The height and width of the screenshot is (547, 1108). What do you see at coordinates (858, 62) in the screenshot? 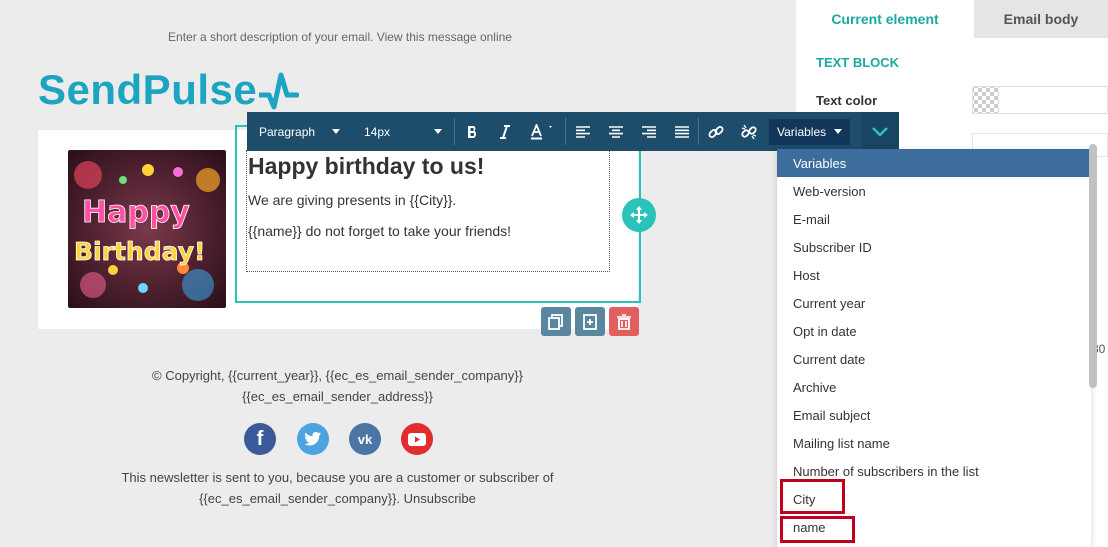
I see `section-title: TEXT BLOCK` at bounding box center [858, 62].